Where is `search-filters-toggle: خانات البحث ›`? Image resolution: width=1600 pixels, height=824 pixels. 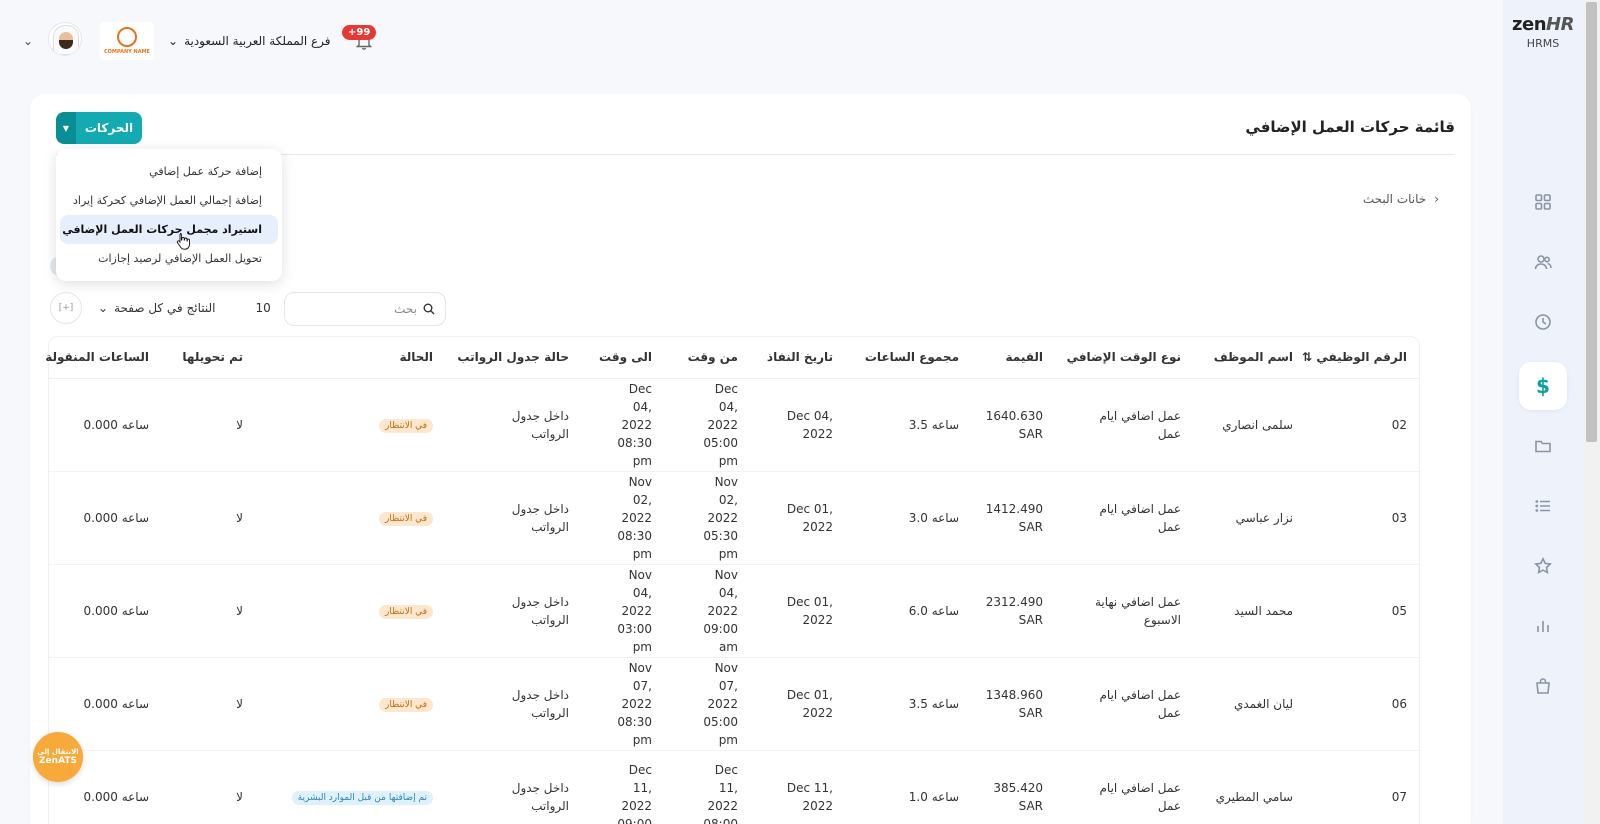
search-filters-toggle: خانات البحث › is located at coordinates (1401, 199).